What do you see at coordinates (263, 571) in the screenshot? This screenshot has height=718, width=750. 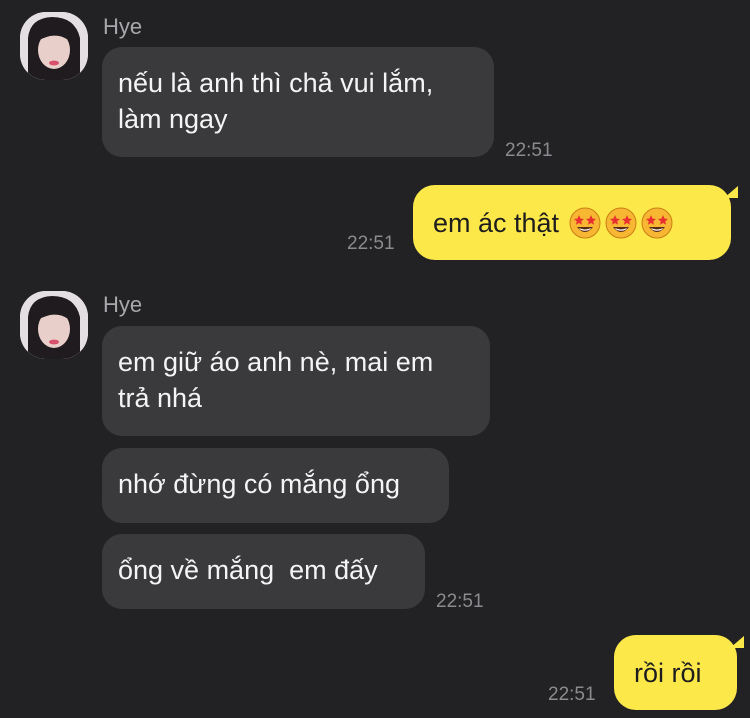 I see `message-bubble-incoming: ổng về mắng em đấy` at bounding box center [263, 571].